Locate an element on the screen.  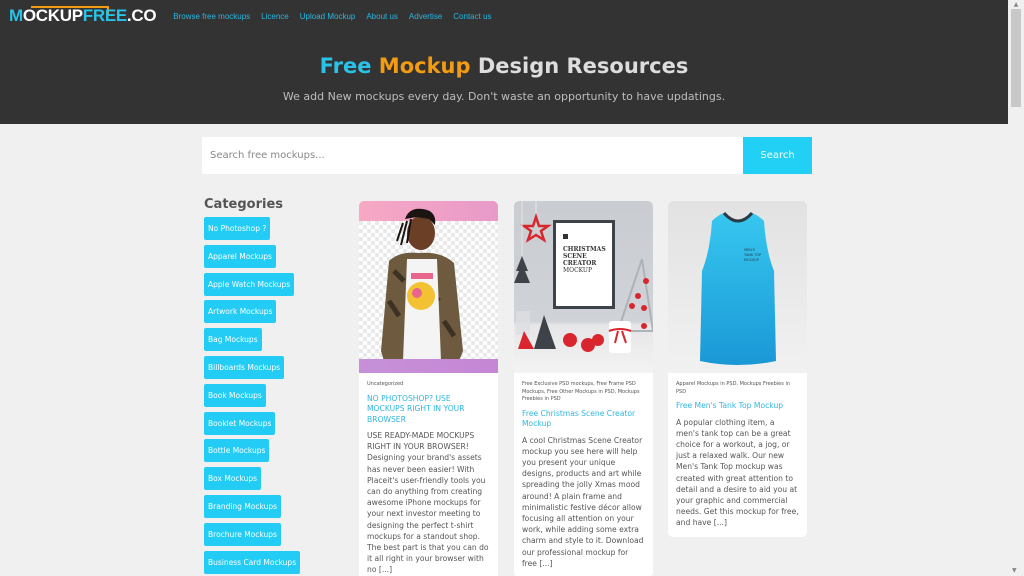
category-bottle-mockups: Bottle Mockups is located at coordinates (237, 451).